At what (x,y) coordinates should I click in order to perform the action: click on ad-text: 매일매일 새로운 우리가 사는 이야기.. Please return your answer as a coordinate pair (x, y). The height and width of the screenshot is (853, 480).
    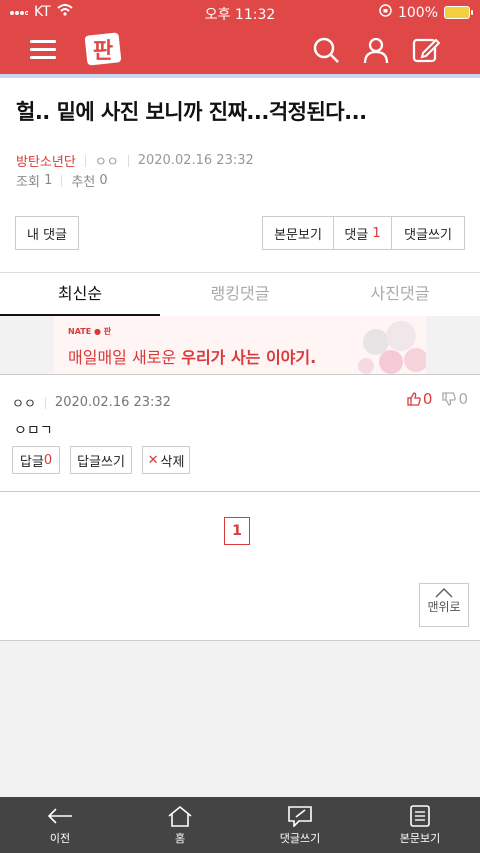
    Looking at the image, I should click on (192, 357).